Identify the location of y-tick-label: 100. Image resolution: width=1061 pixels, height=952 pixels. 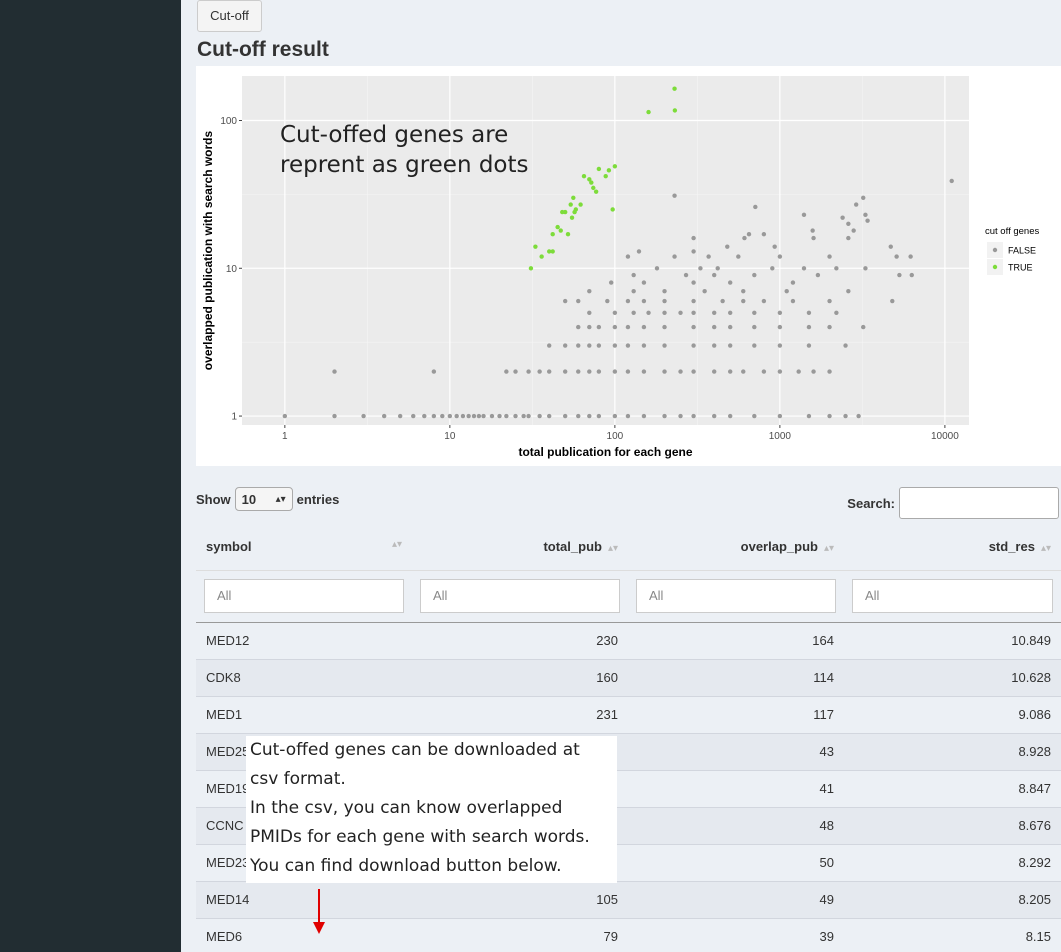
(228, 121).